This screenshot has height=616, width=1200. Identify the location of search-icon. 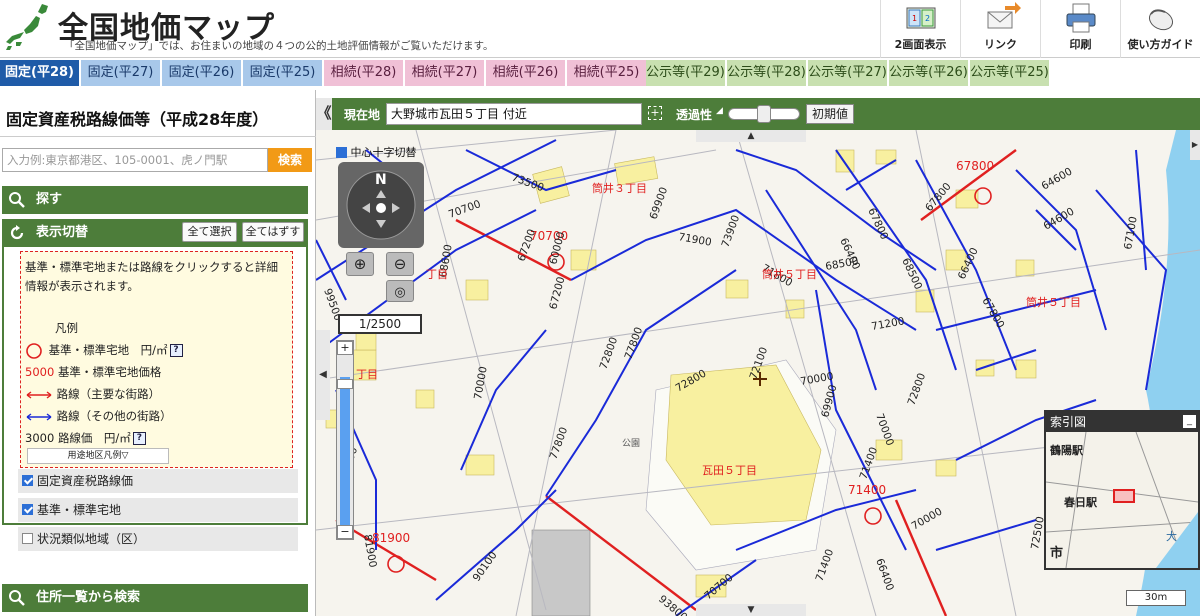
(17, 598).